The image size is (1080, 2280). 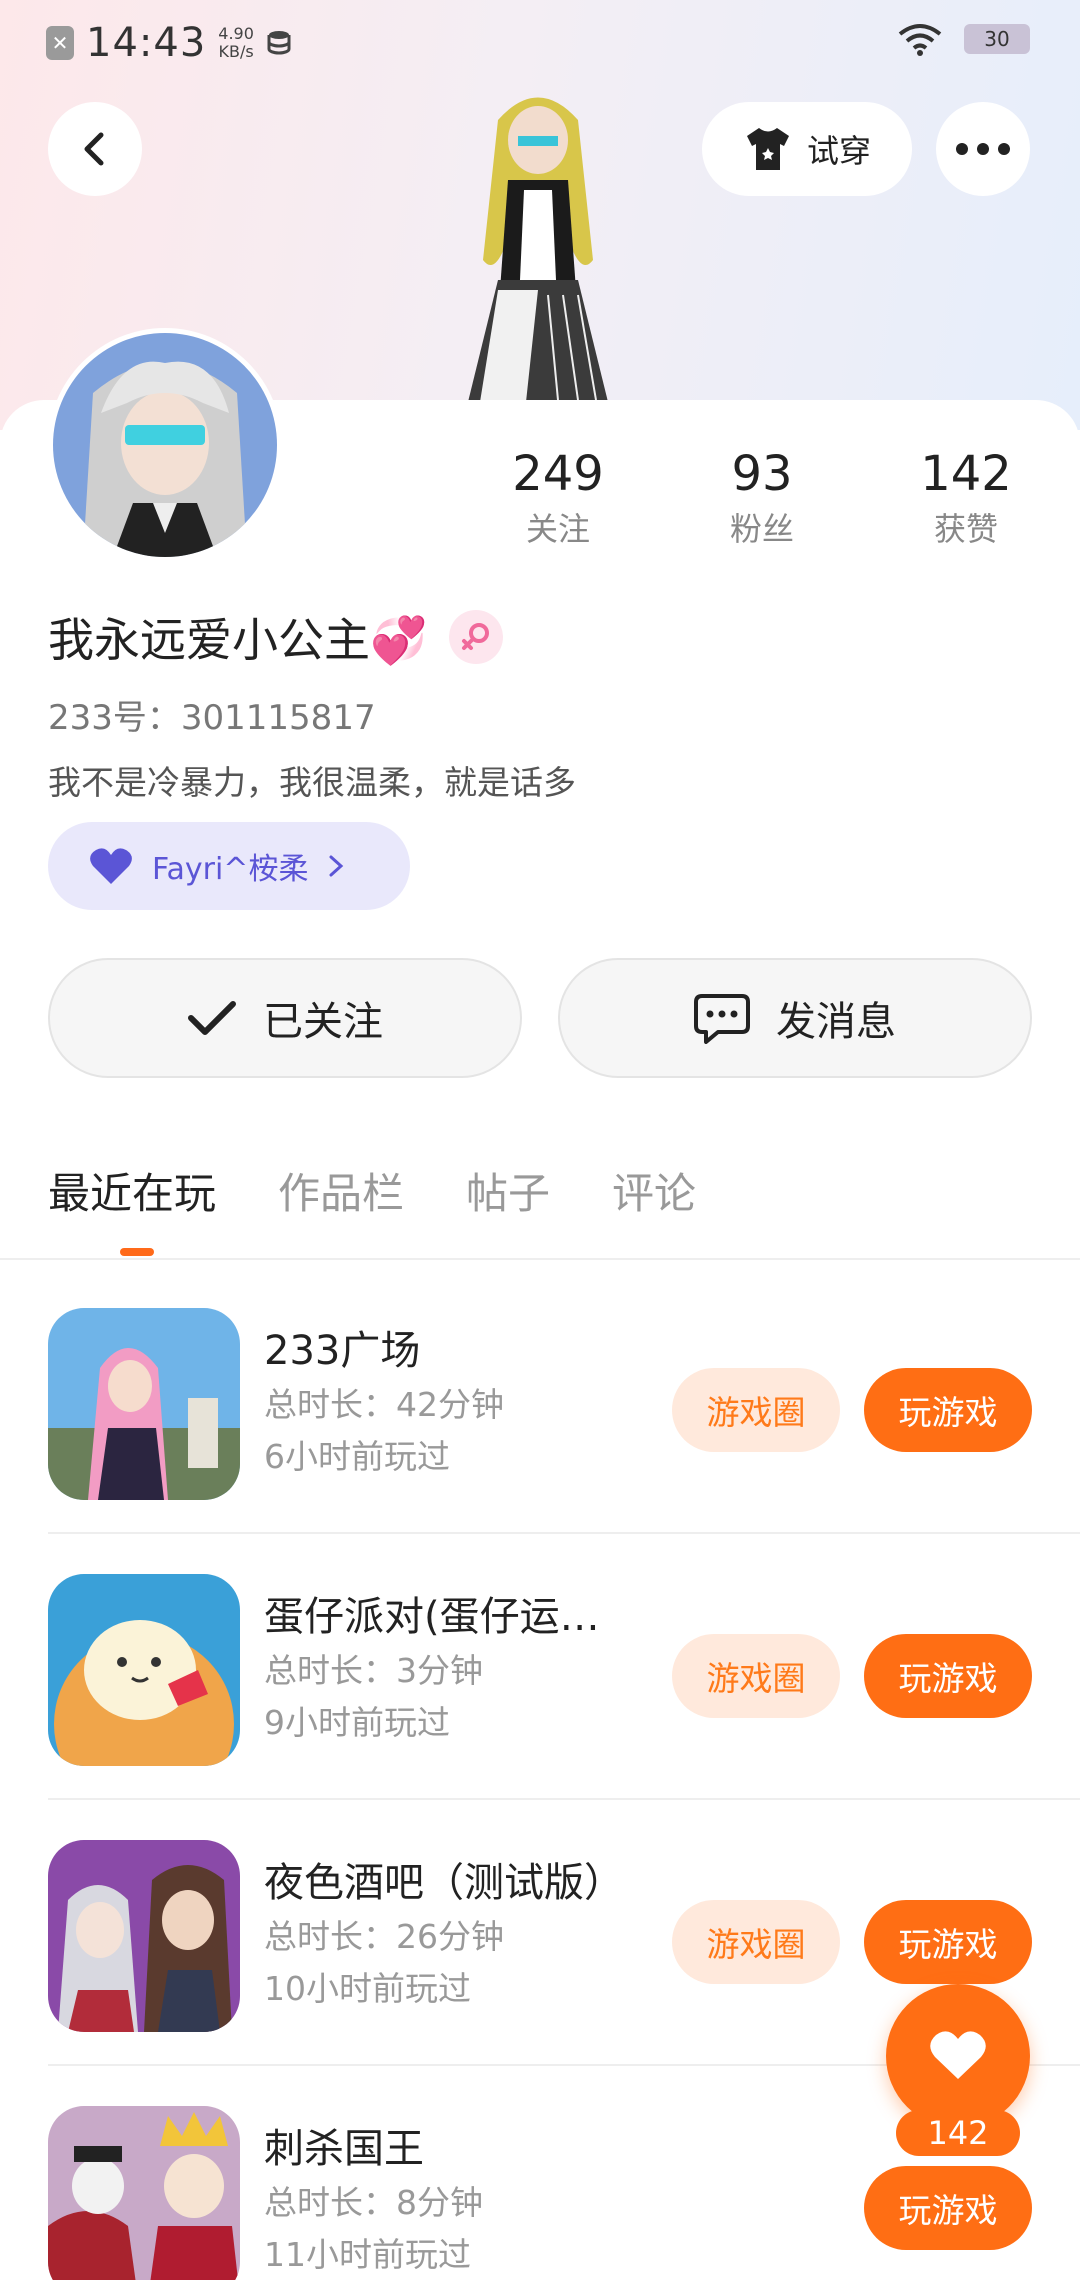 I want to click on game-name: 233广场, so click(x=342, y=1351).